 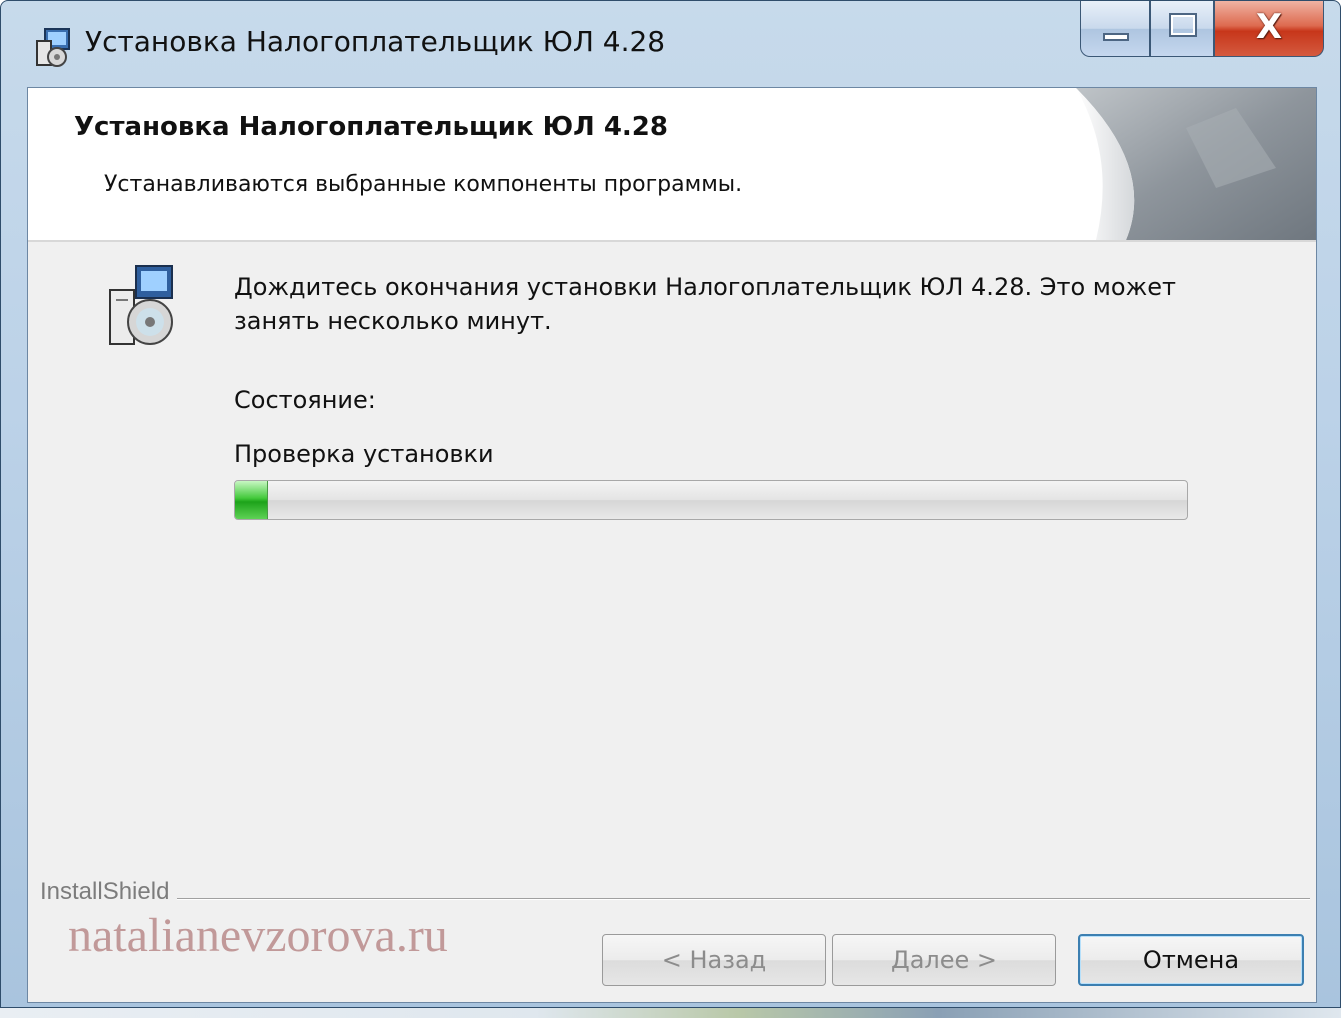 What do you see at coordinates (1191, 960) in the screenshot?
I see `cancel-button: Отмена` at bounding box center [1191, 960].